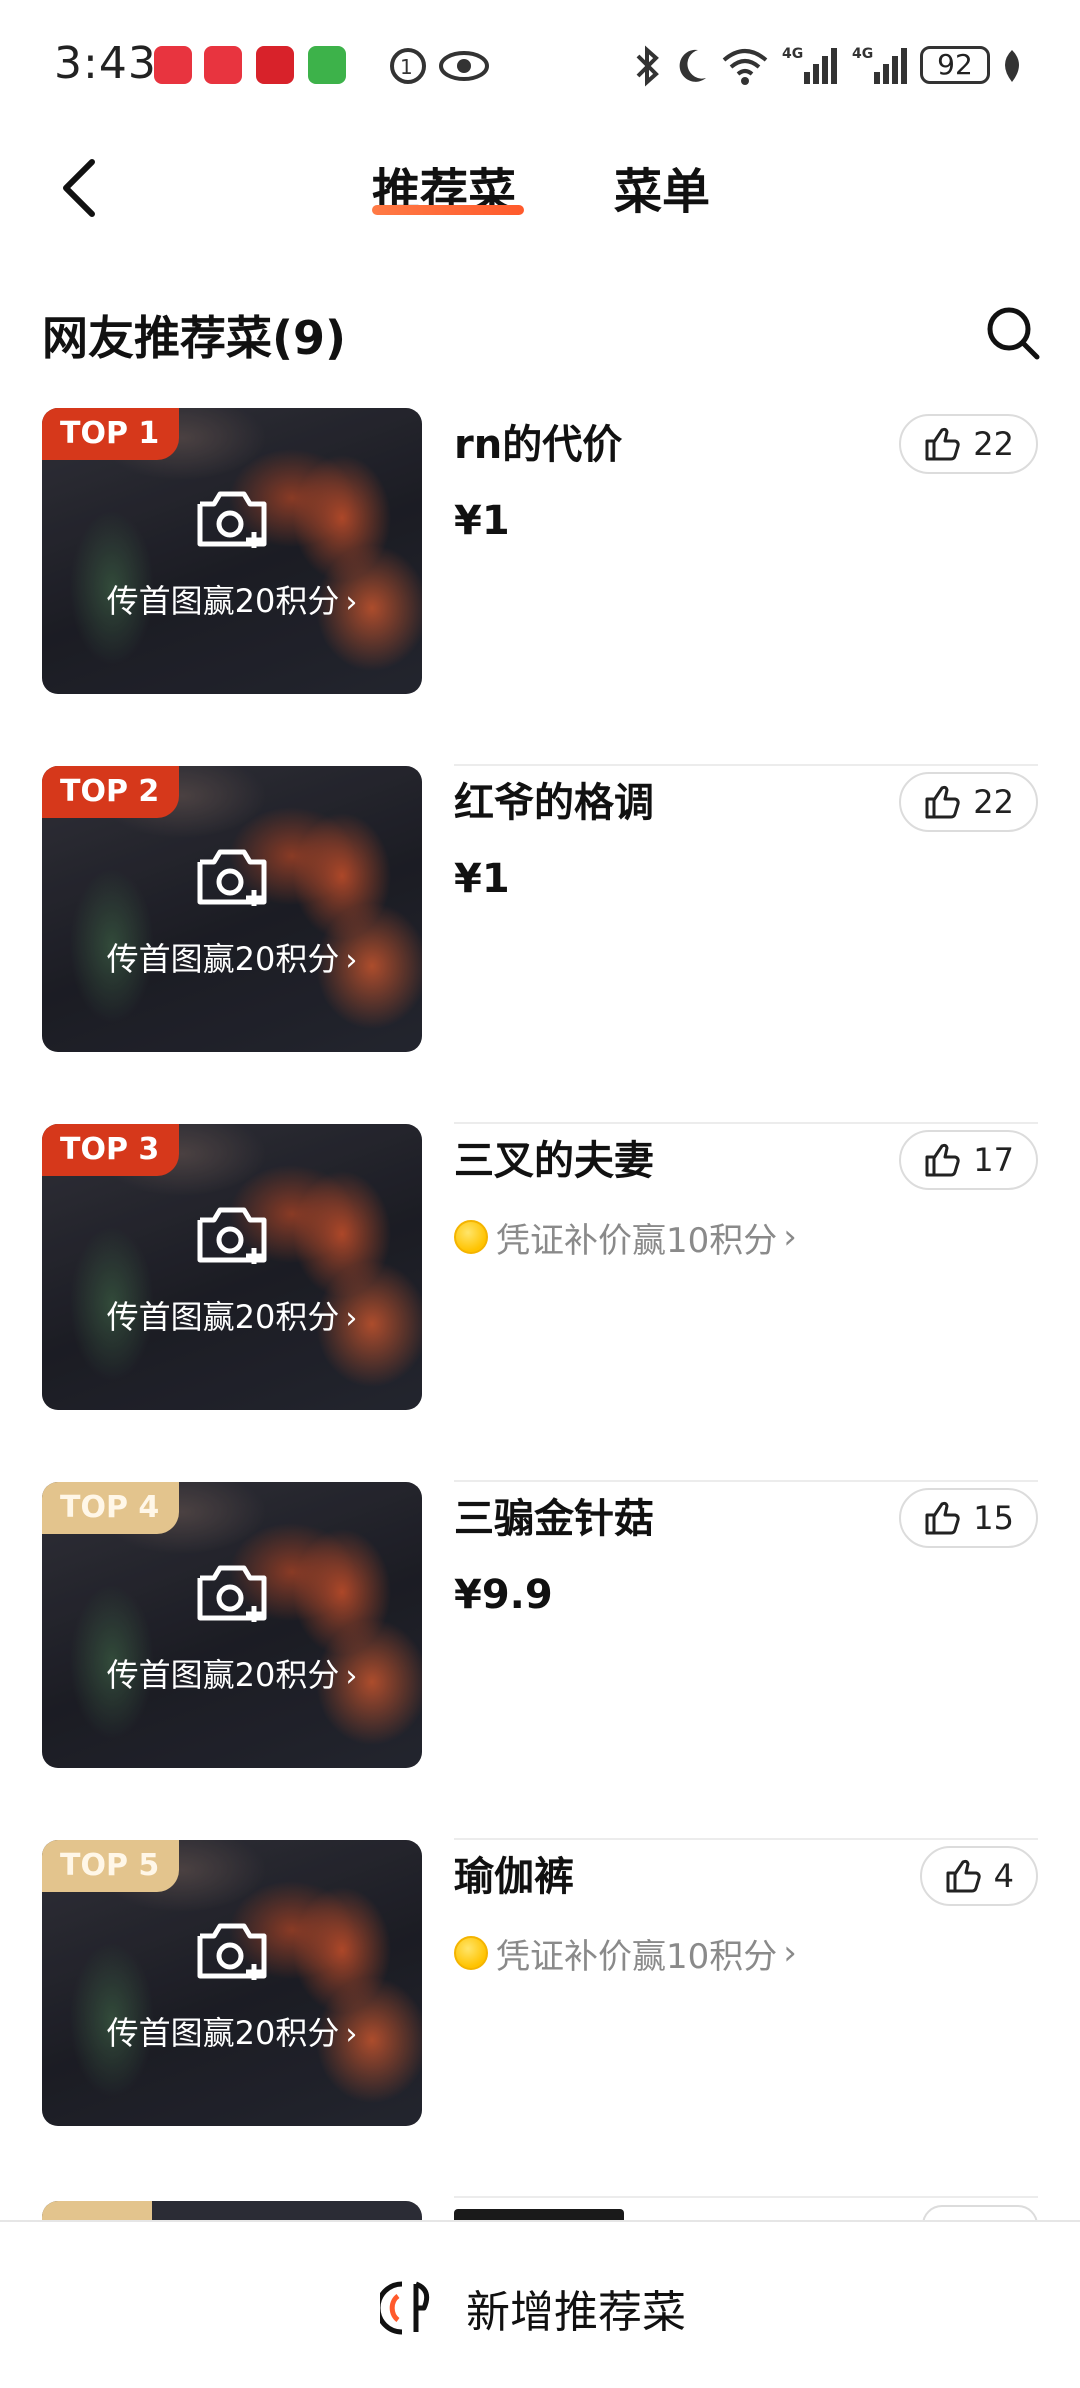 This screenshot has height=2388, width=1080. Describe the element at coordinates (968, 1160) in the screenshot. I see `like-button: 17` at that location.